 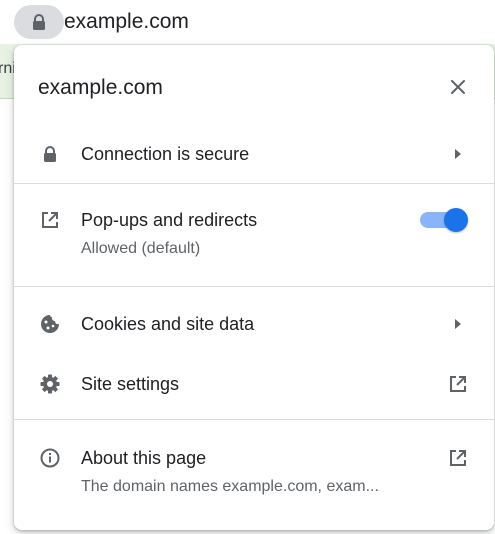 I want to click on site-settings-launch-wrap, so click(x=458, y=384).